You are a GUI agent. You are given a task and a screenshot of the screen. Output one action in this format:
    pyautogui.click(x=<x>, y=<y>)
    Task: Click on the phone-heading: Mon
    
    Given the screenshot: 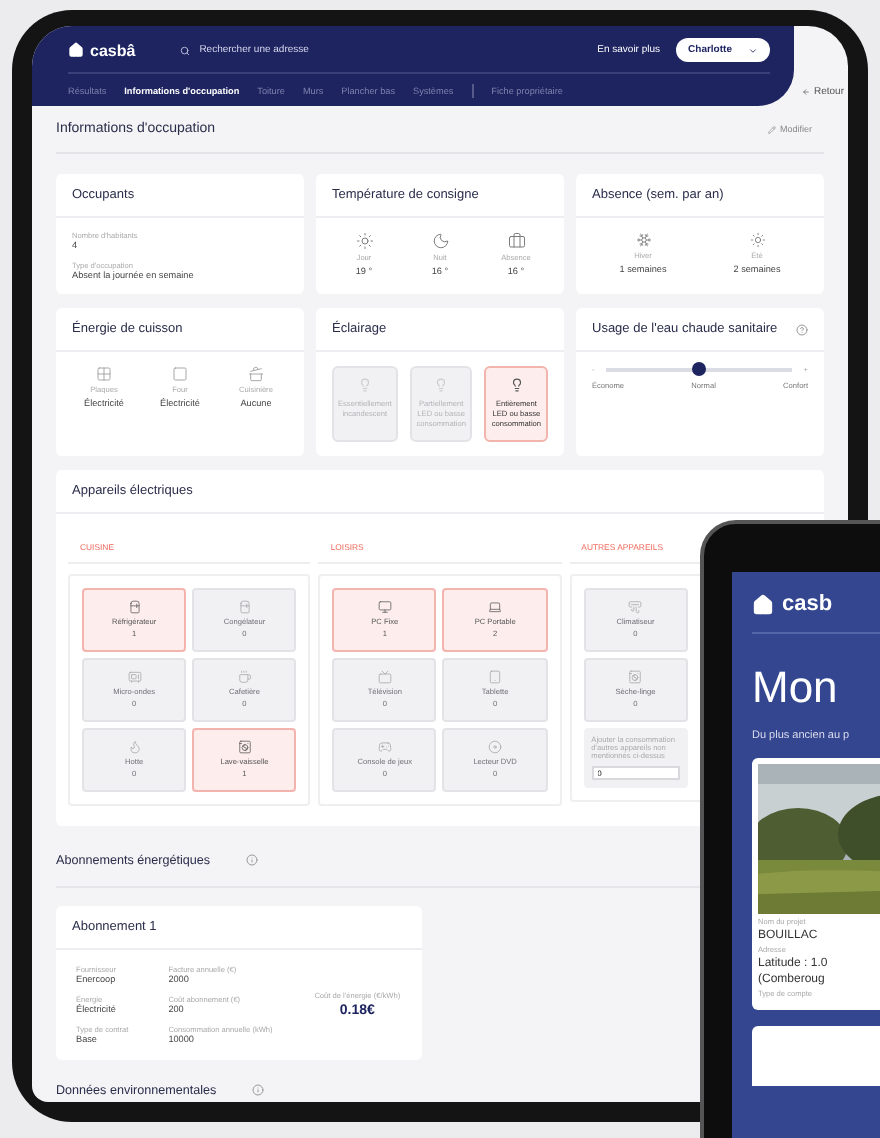 What is the action you would take?
    pyautogui.click(x=796, y=688)
    